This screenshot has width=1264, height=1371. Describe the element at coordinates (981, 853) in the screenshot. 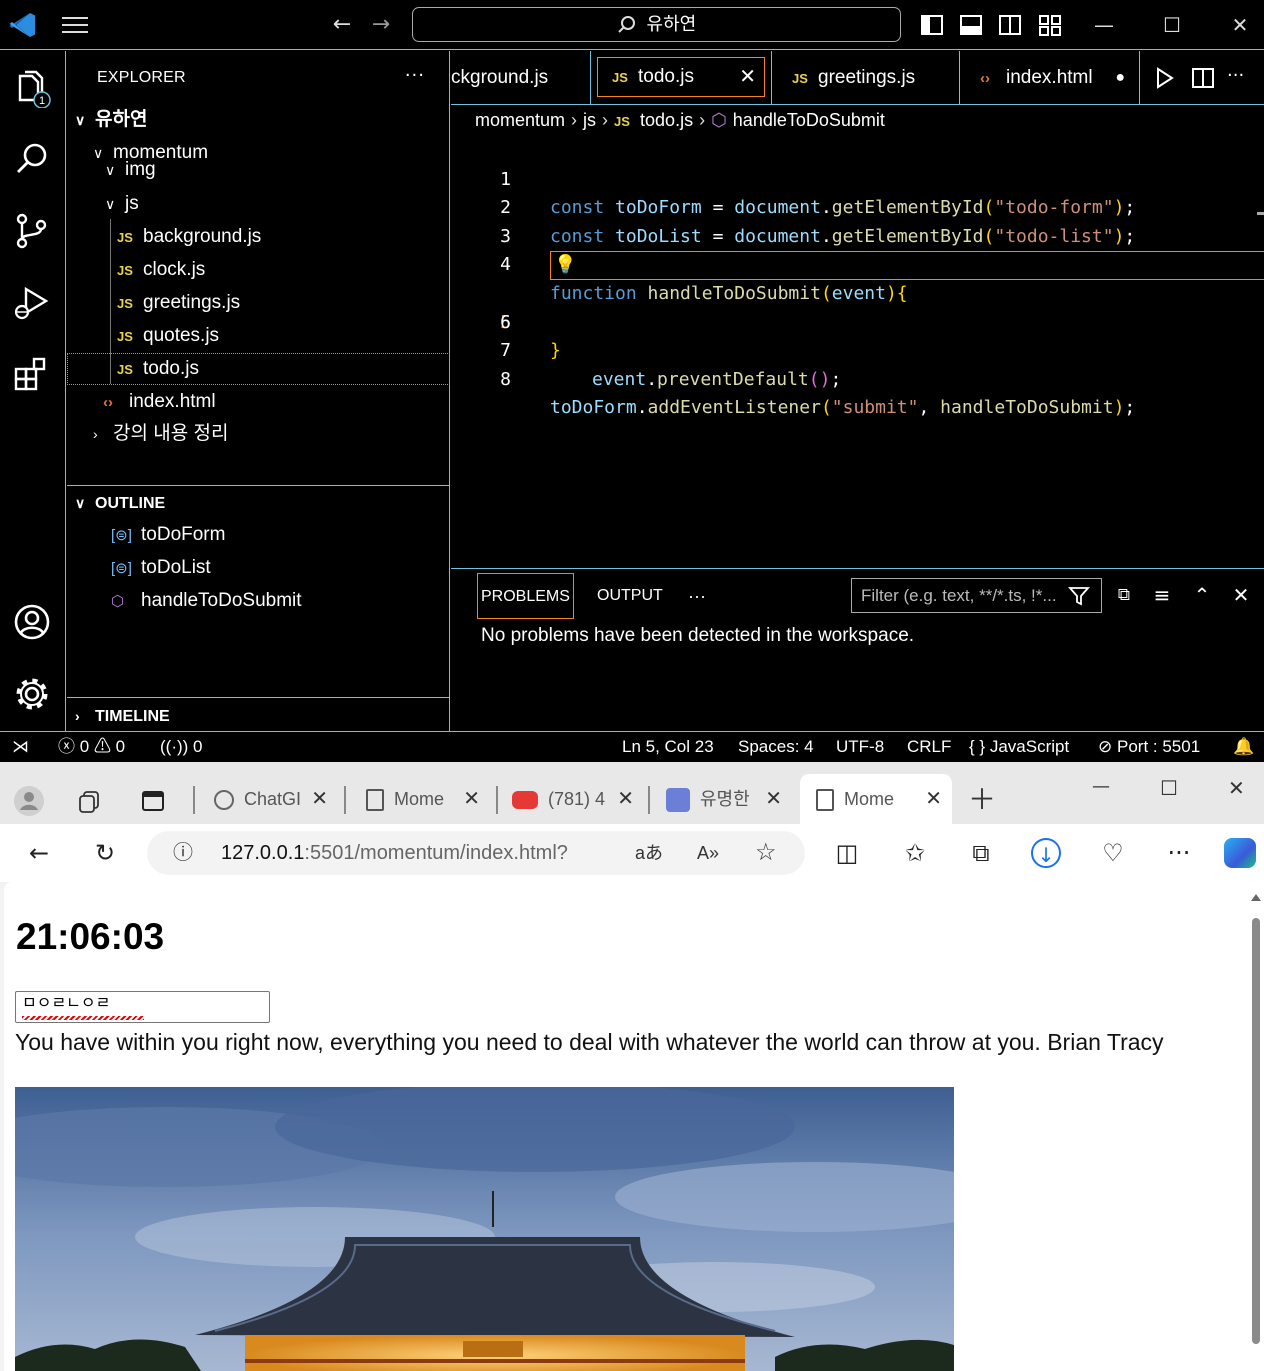

I see `collections-icon: ⧉` at that location.